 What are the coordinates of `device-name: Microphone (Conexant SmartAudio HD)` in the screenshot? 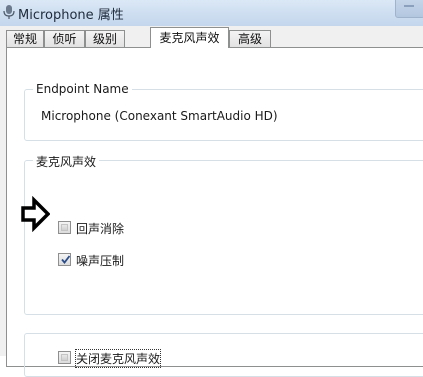 It's located at (159, 116).